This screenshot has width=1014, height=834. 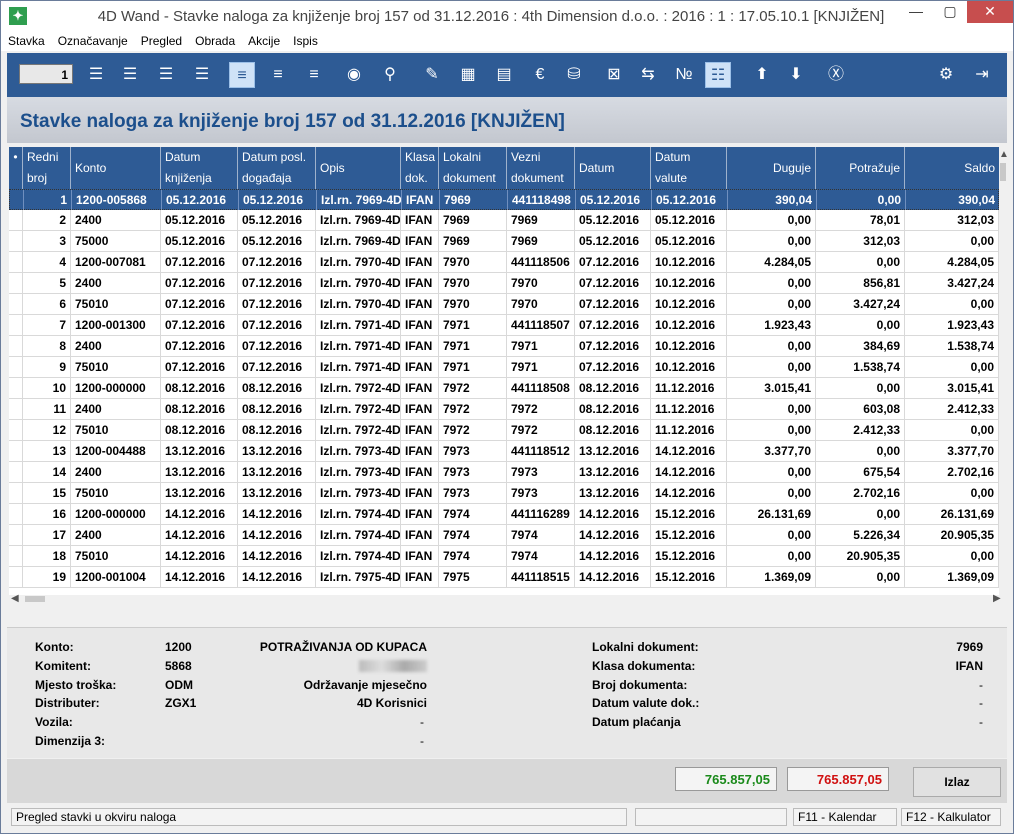 What do you see at coordinates (354, 75) in the screenshot?
I see `binoculars-icon: ◉` at bounding box center [354, 75].